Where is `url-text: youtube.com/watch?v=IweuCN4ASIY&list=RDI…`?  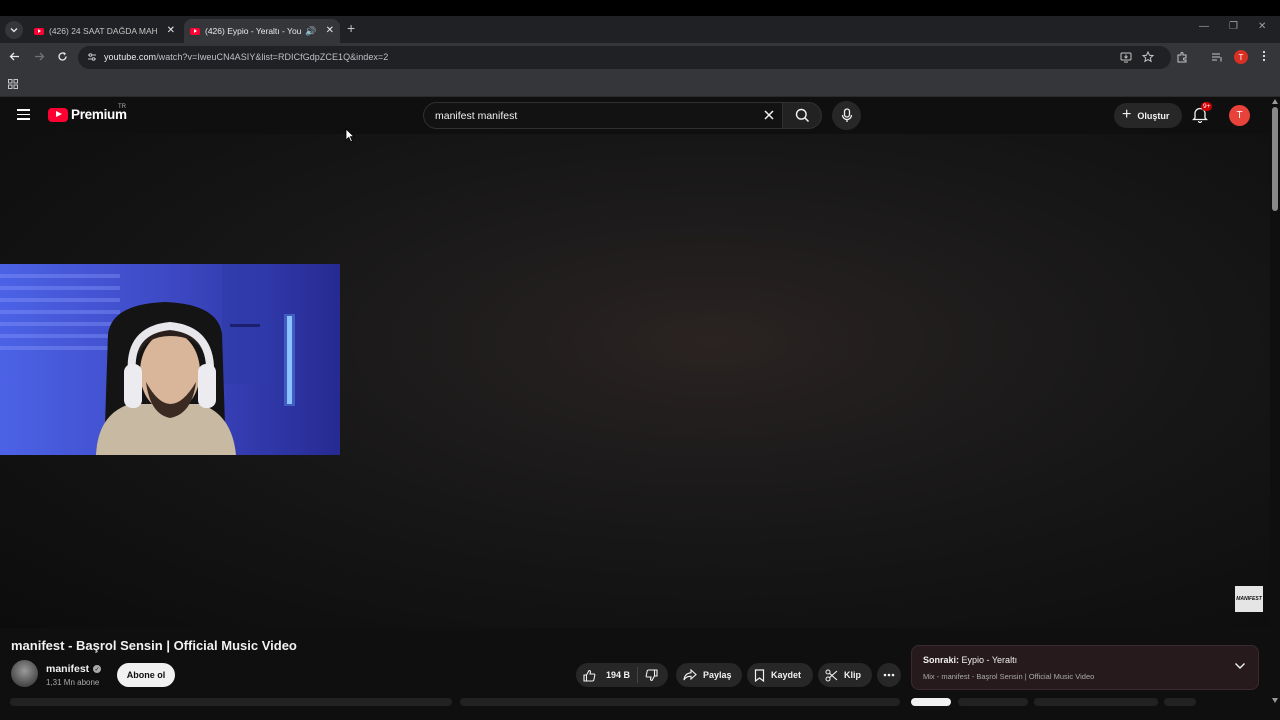 url-text: youtube.com/watch?v=IweuCN4ASIY&list=RDI… is located at coordinates (246, 57).